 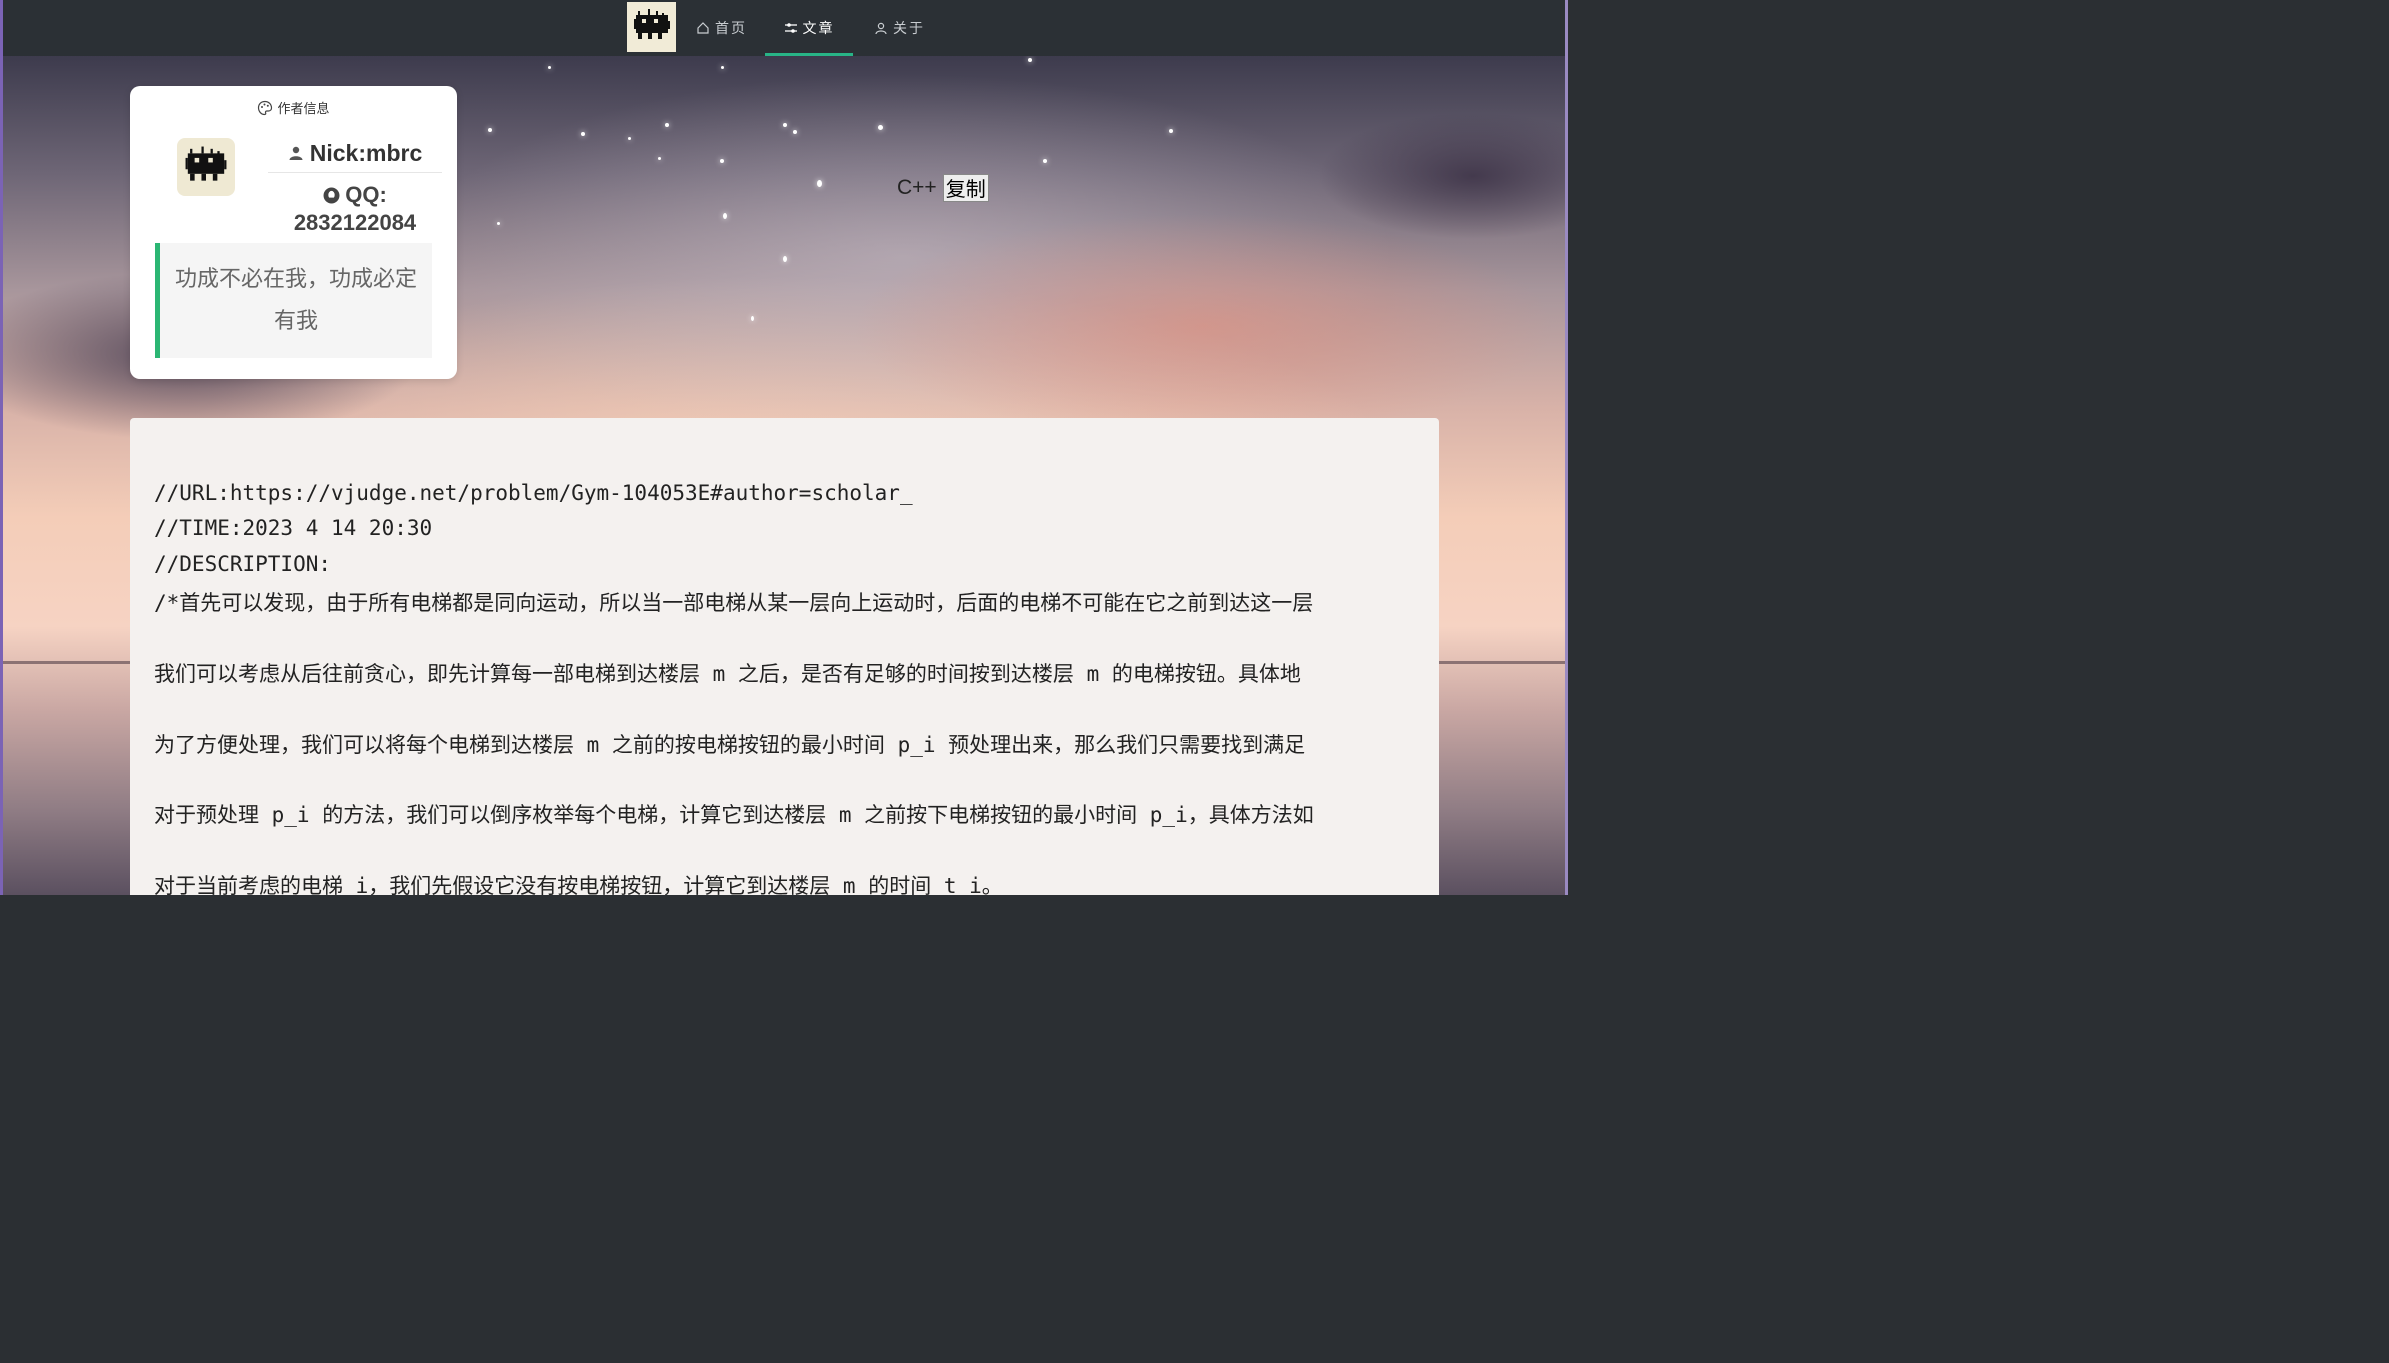 I want to click on copy-button: 复制, so click(x=965, y=188).